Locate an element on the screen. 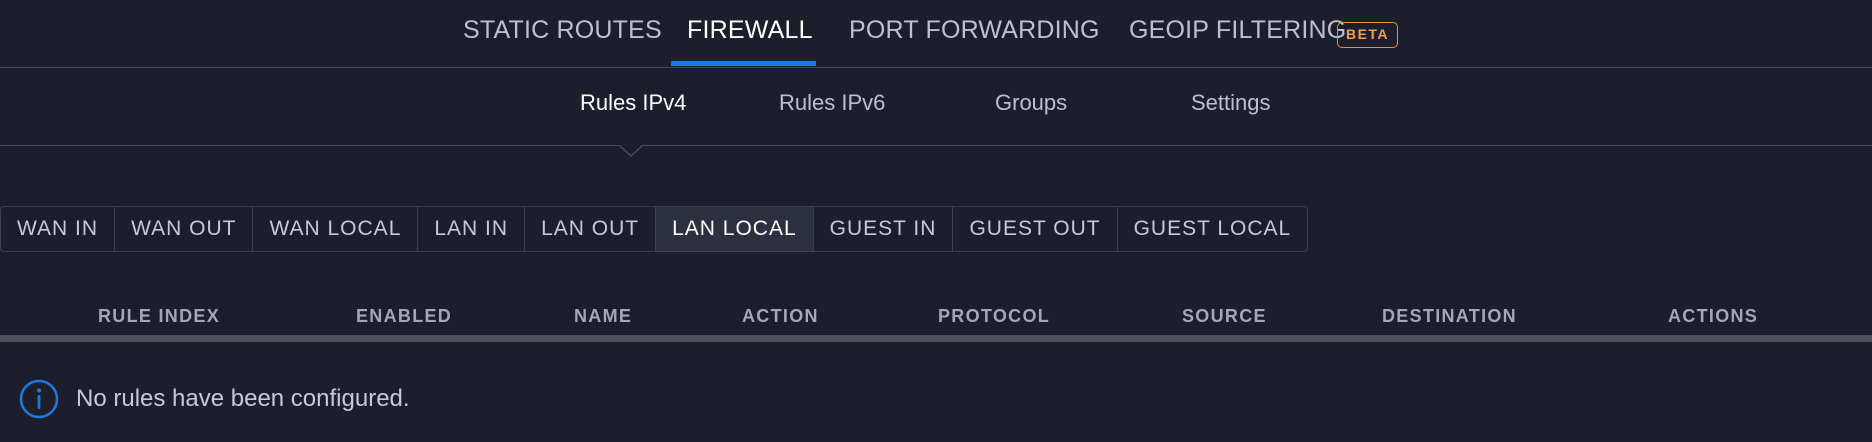  tab-static-routes: STATIC ROUTES is located at coordinates (562, 30).